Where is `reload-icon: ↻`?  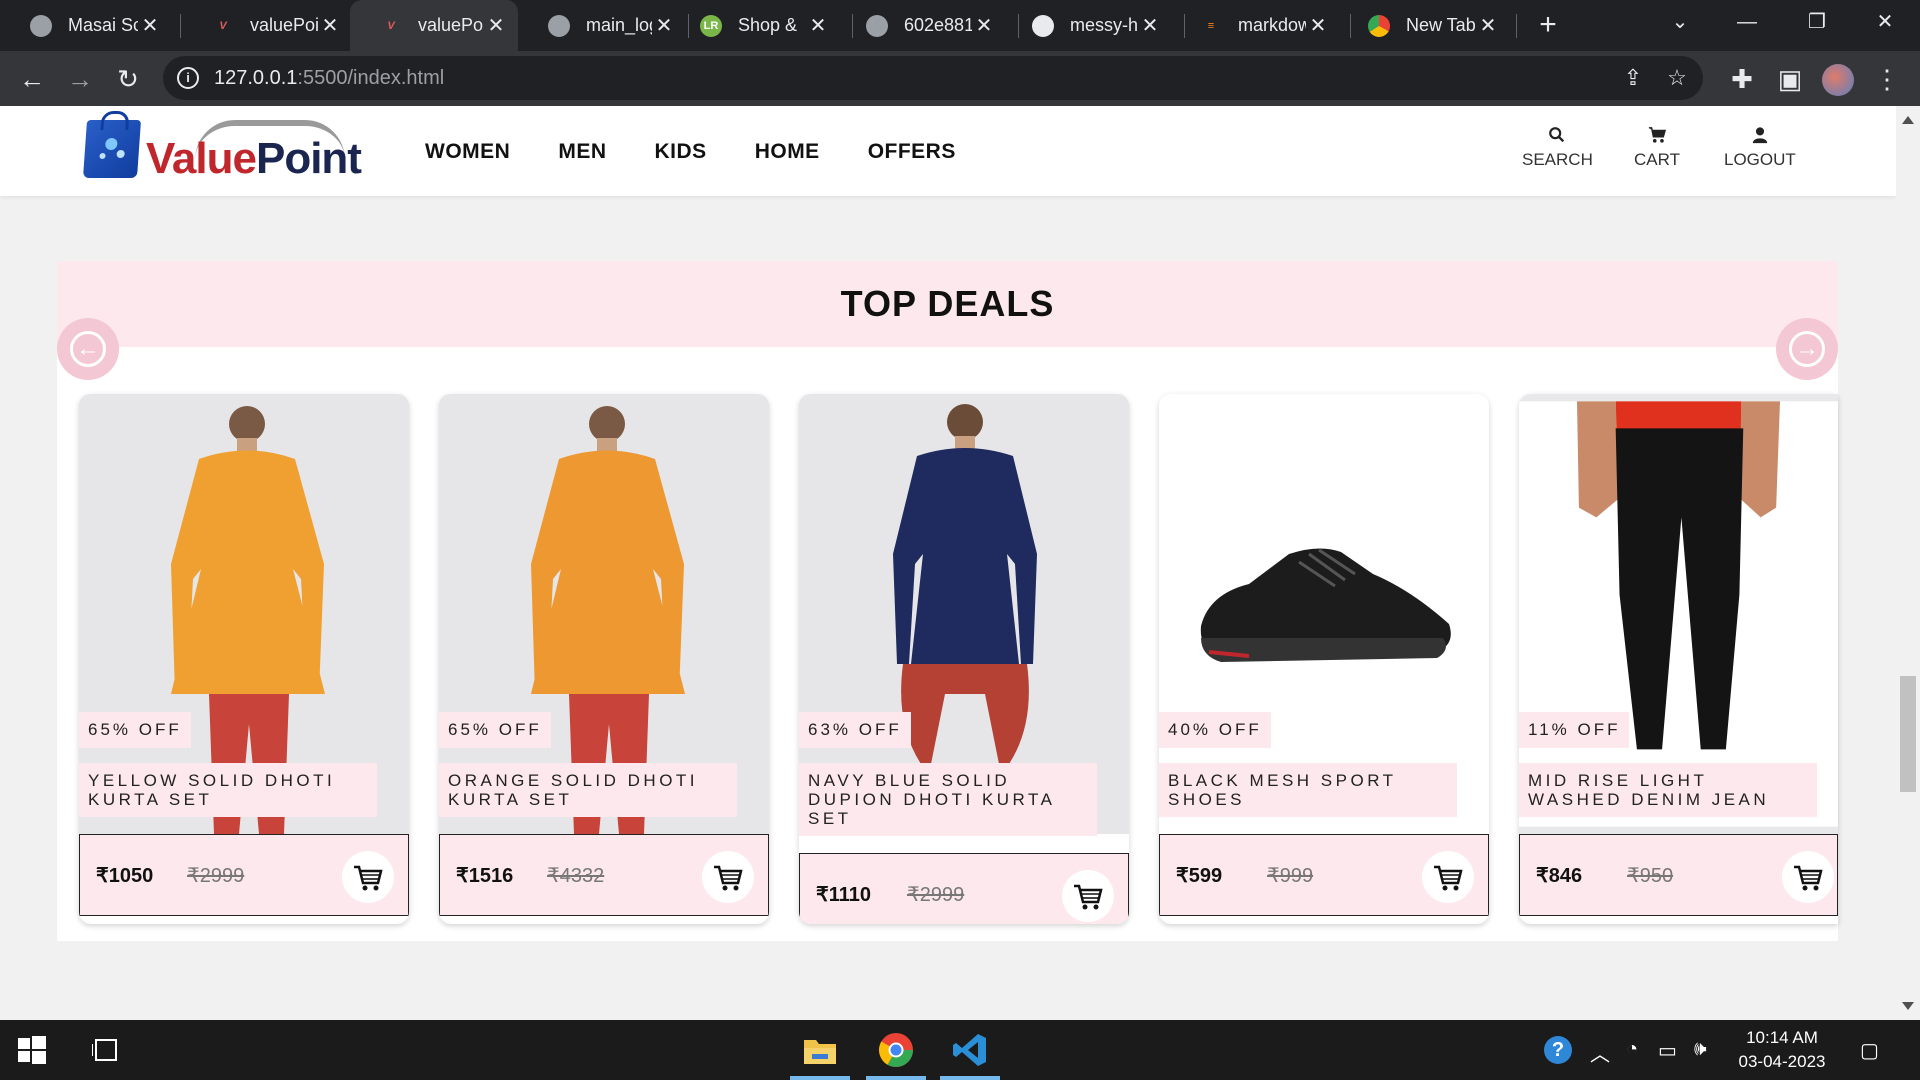
reload-icon: ↻ is located at coordinates (128, 79).